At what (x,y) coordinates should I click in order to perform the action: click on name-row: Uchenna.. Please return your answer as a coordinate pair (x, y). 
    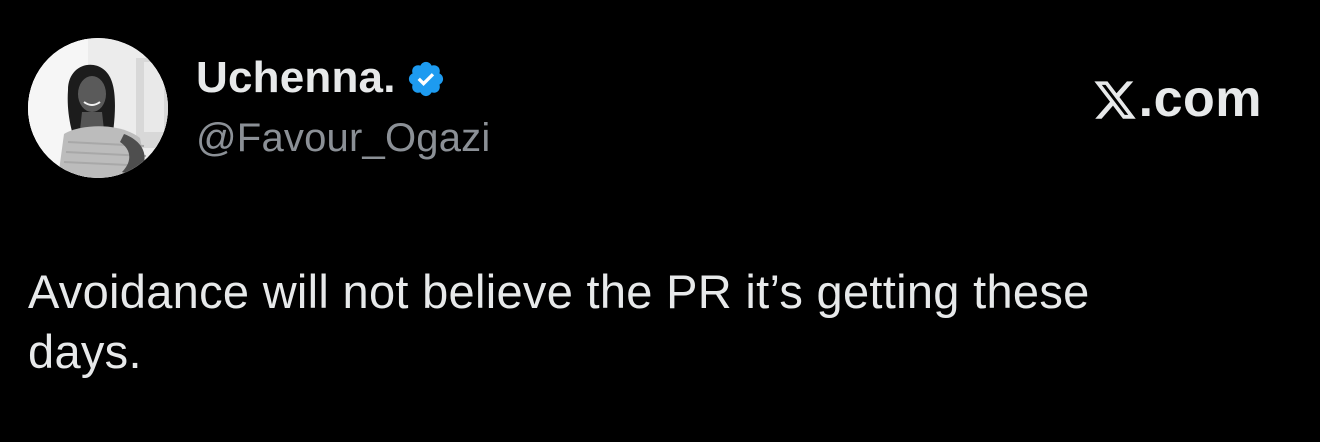
    Looking at the image, I should click on (343, 78).